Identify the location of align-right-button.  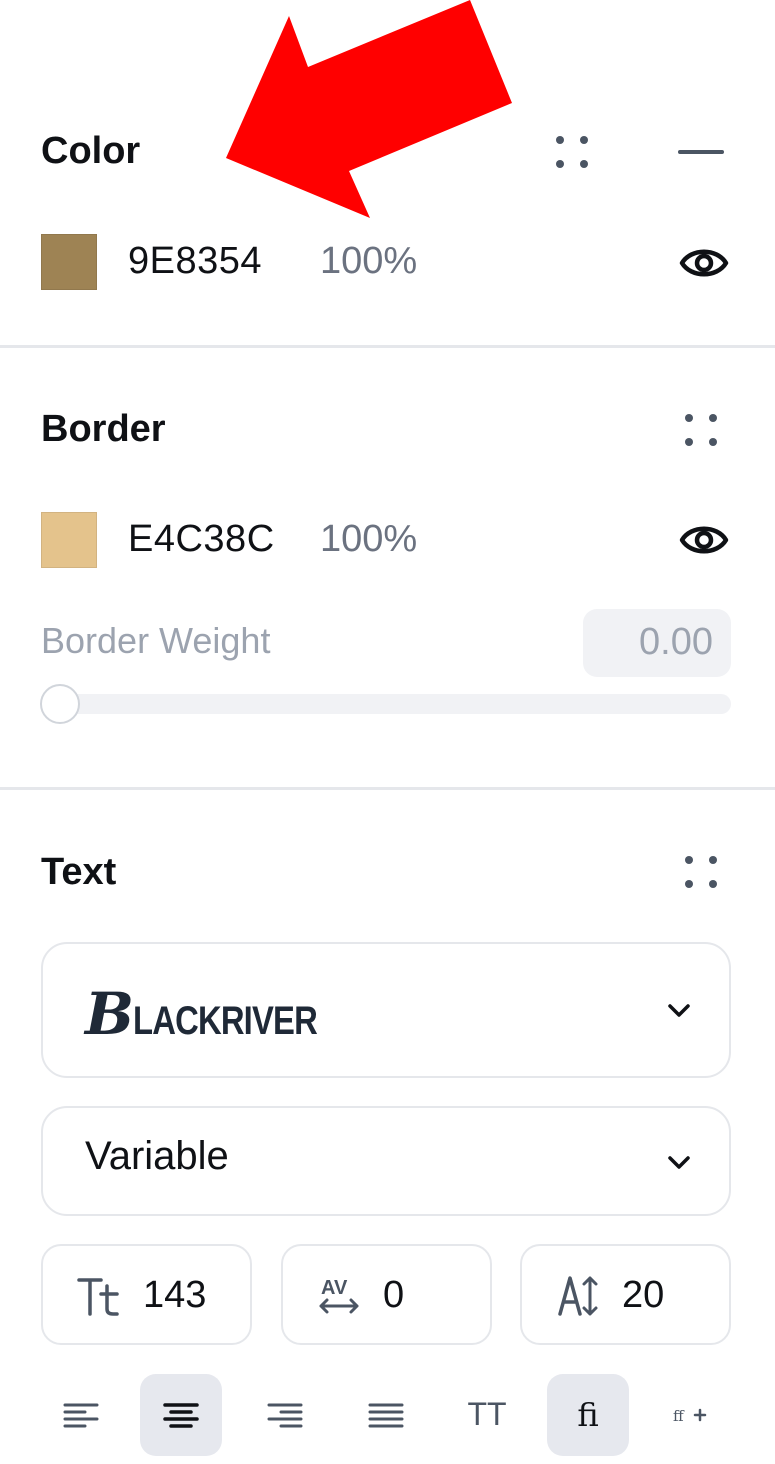
(285, 1415).